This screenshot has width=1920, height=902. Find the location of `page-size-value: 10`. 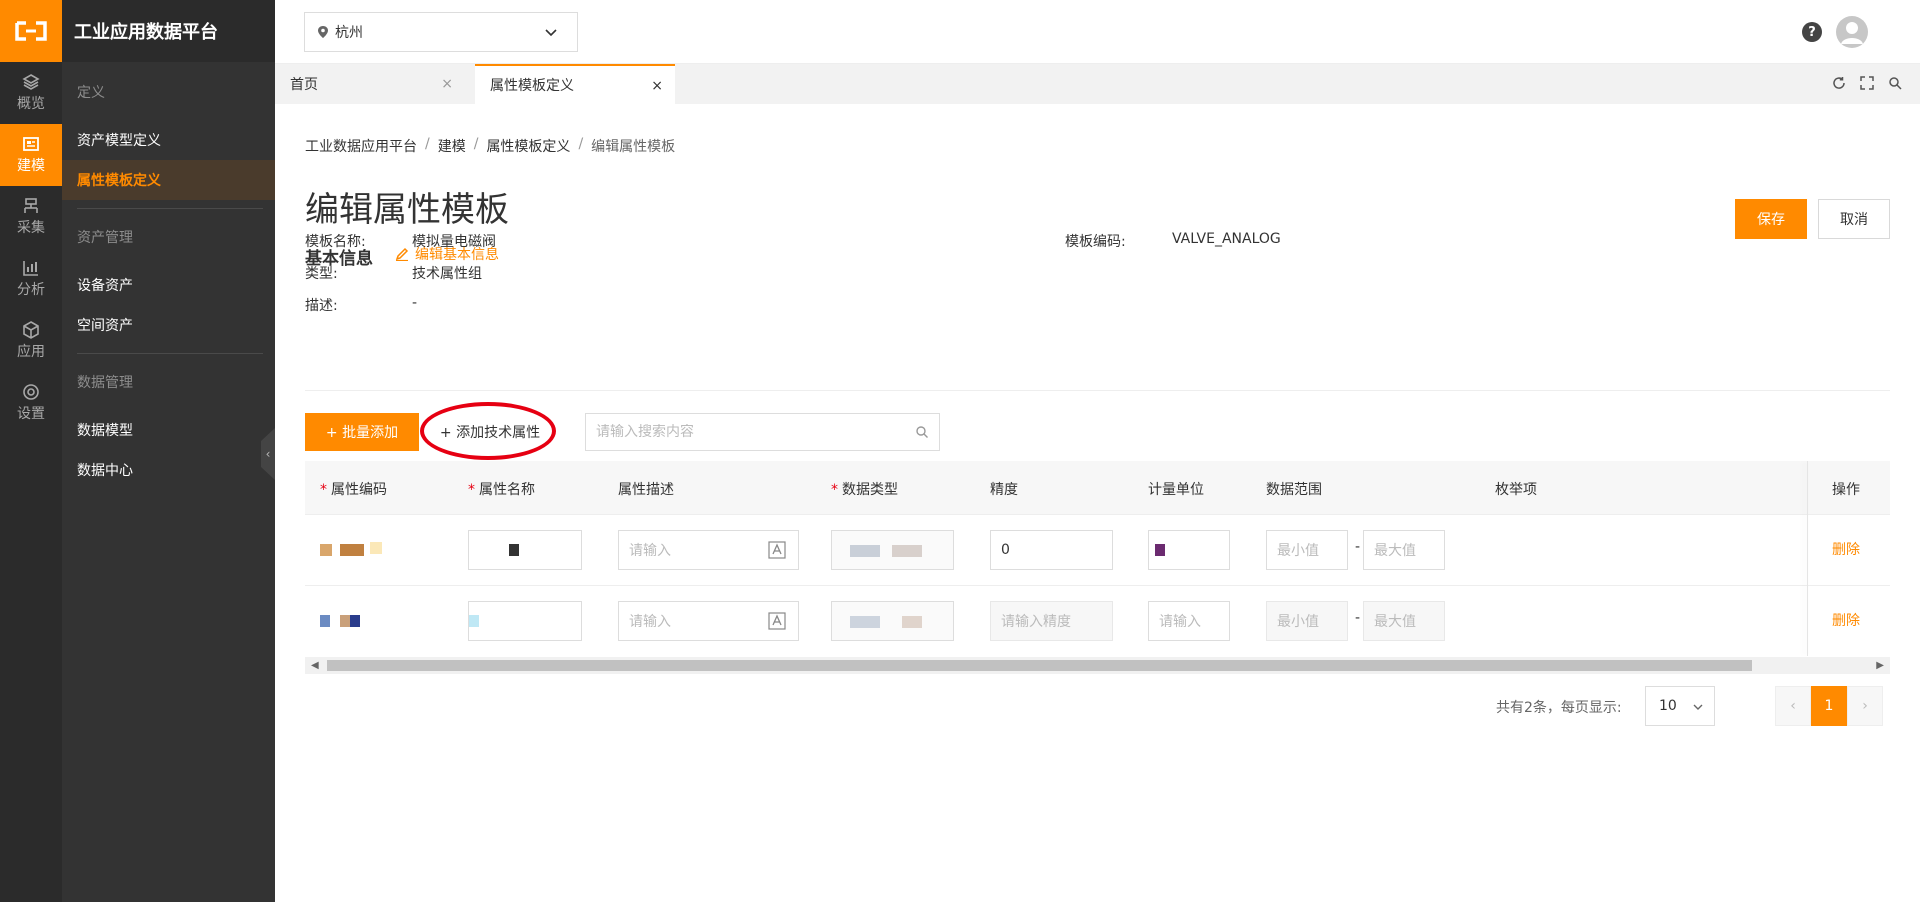

page-size-value: 10 is located at coordinates (1668, 706).